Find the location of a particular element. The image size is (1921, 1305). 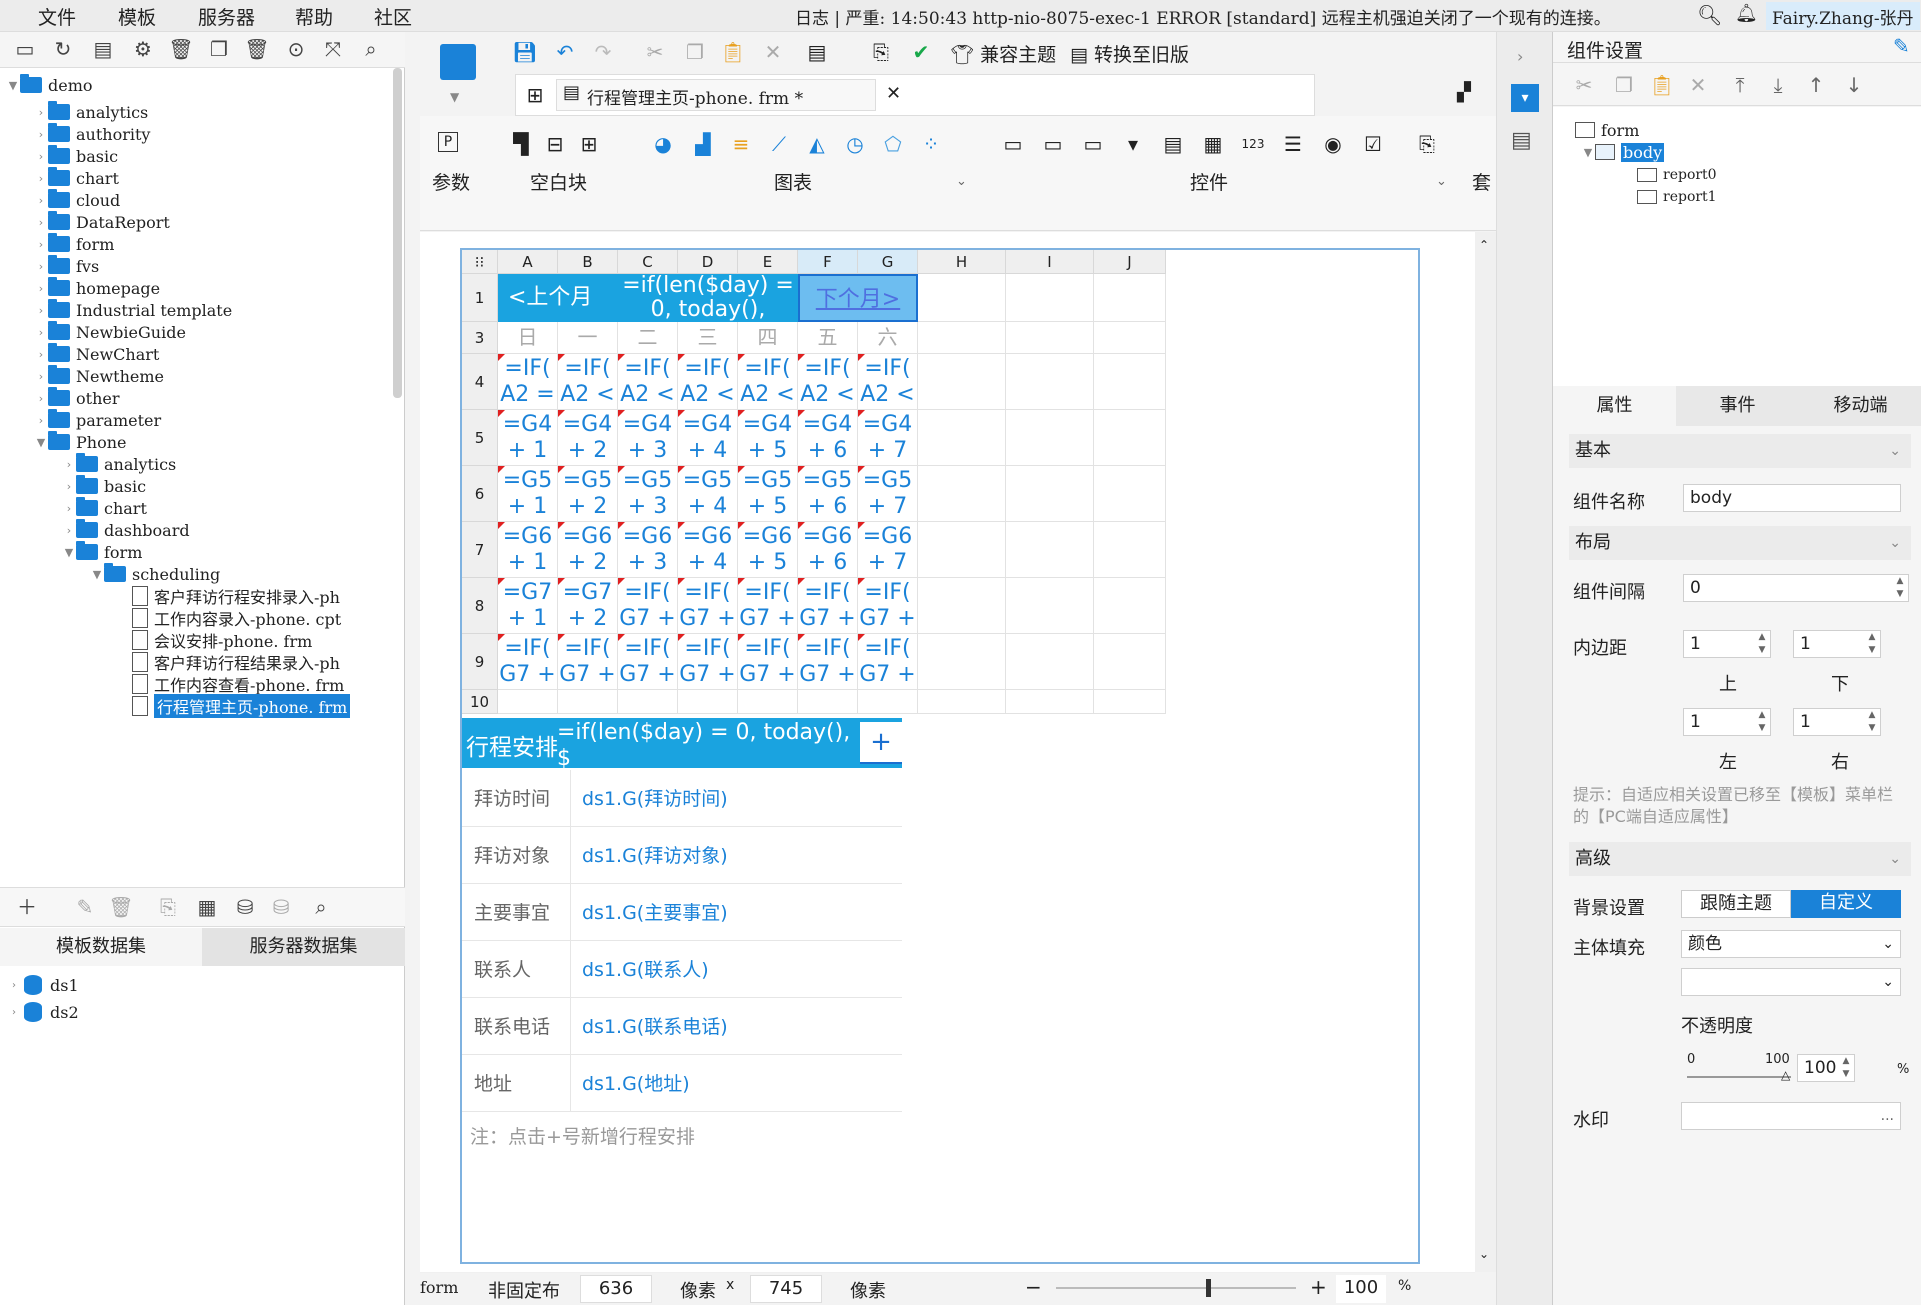

schedule-row-value: ds1.G(主要事宜) is located at coordinates (655, 911).